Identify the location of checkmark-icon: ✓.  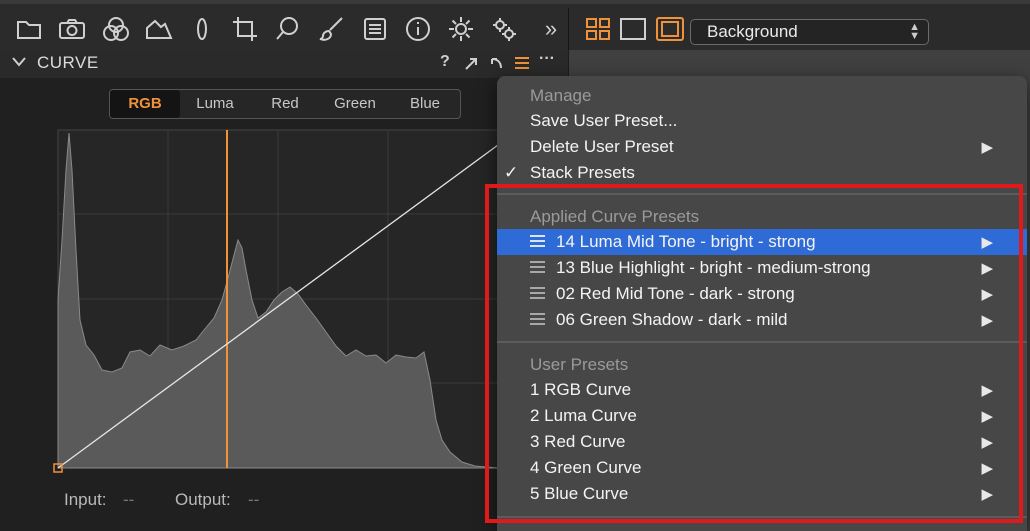
(511, 172).